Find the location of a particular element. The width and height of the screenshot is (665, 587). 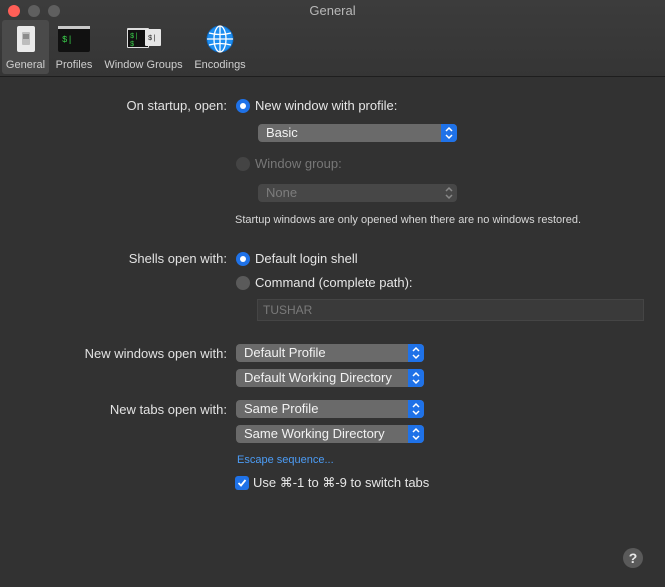

startup-profile-value: Basic is located at coordinates (282, 132).